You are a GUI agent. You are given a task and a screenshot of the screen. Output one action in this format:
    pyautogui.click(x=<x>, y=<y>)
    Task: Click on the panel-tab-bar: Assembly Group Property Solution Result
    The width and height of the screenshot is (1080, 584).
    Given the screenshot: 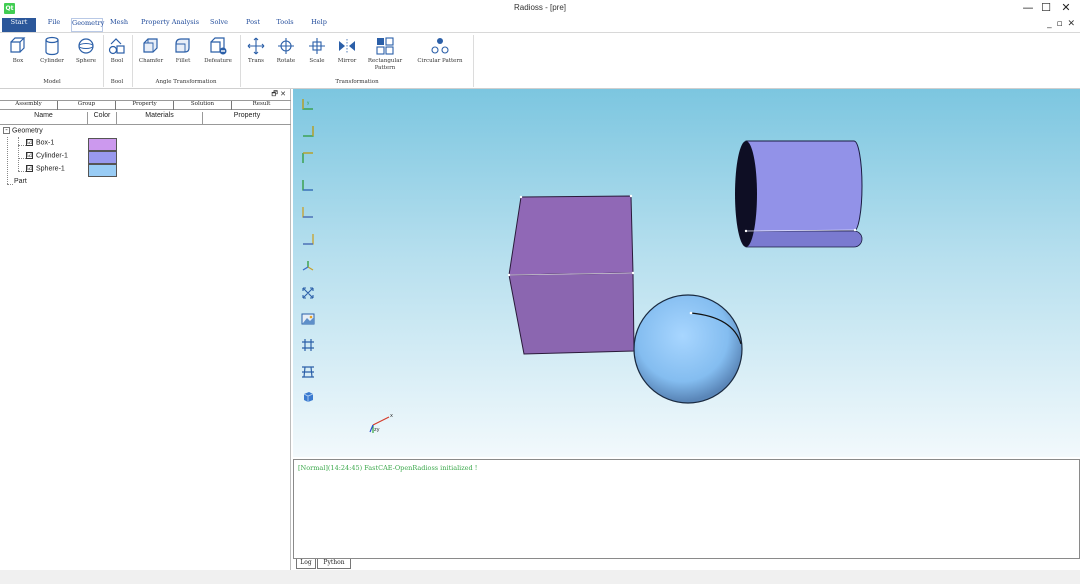 What is the action you would take?
    pyautogui.click(x=145, y=105)
    